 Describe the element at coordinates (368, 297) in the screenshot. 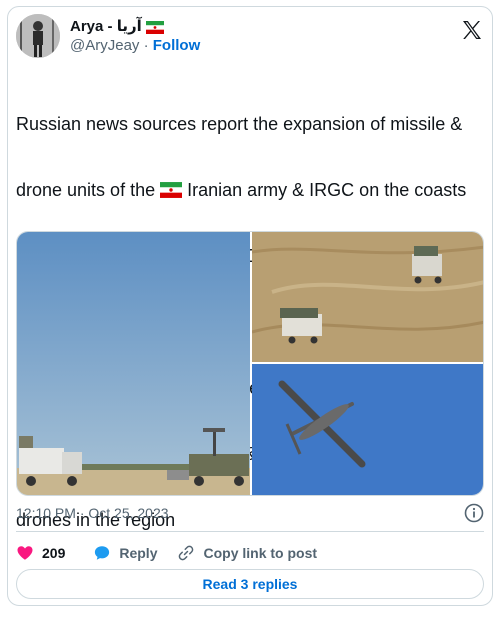

I see `media-photo-desert-trucks` at that location.